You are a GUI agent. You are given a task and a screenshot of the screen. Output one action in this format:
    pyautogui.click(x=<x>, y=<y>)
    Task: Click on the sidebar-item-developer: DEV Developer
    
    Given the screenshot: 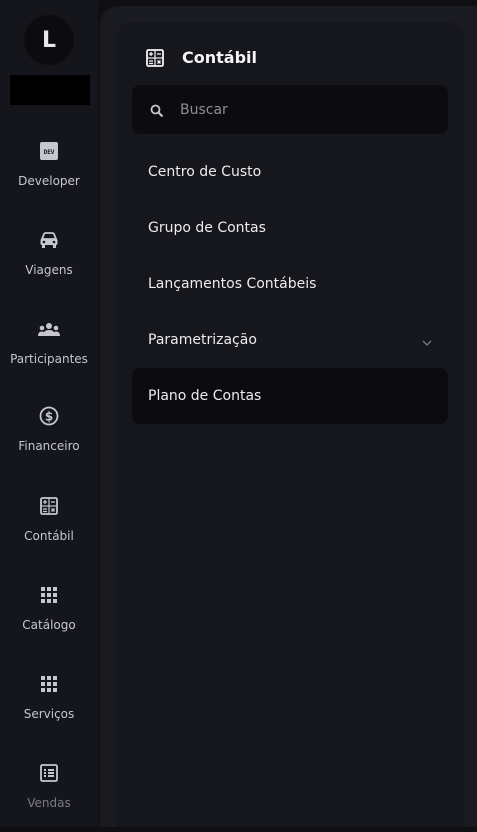 What is the action you would take?
    pyautogui.click(x=49, y=175)
    